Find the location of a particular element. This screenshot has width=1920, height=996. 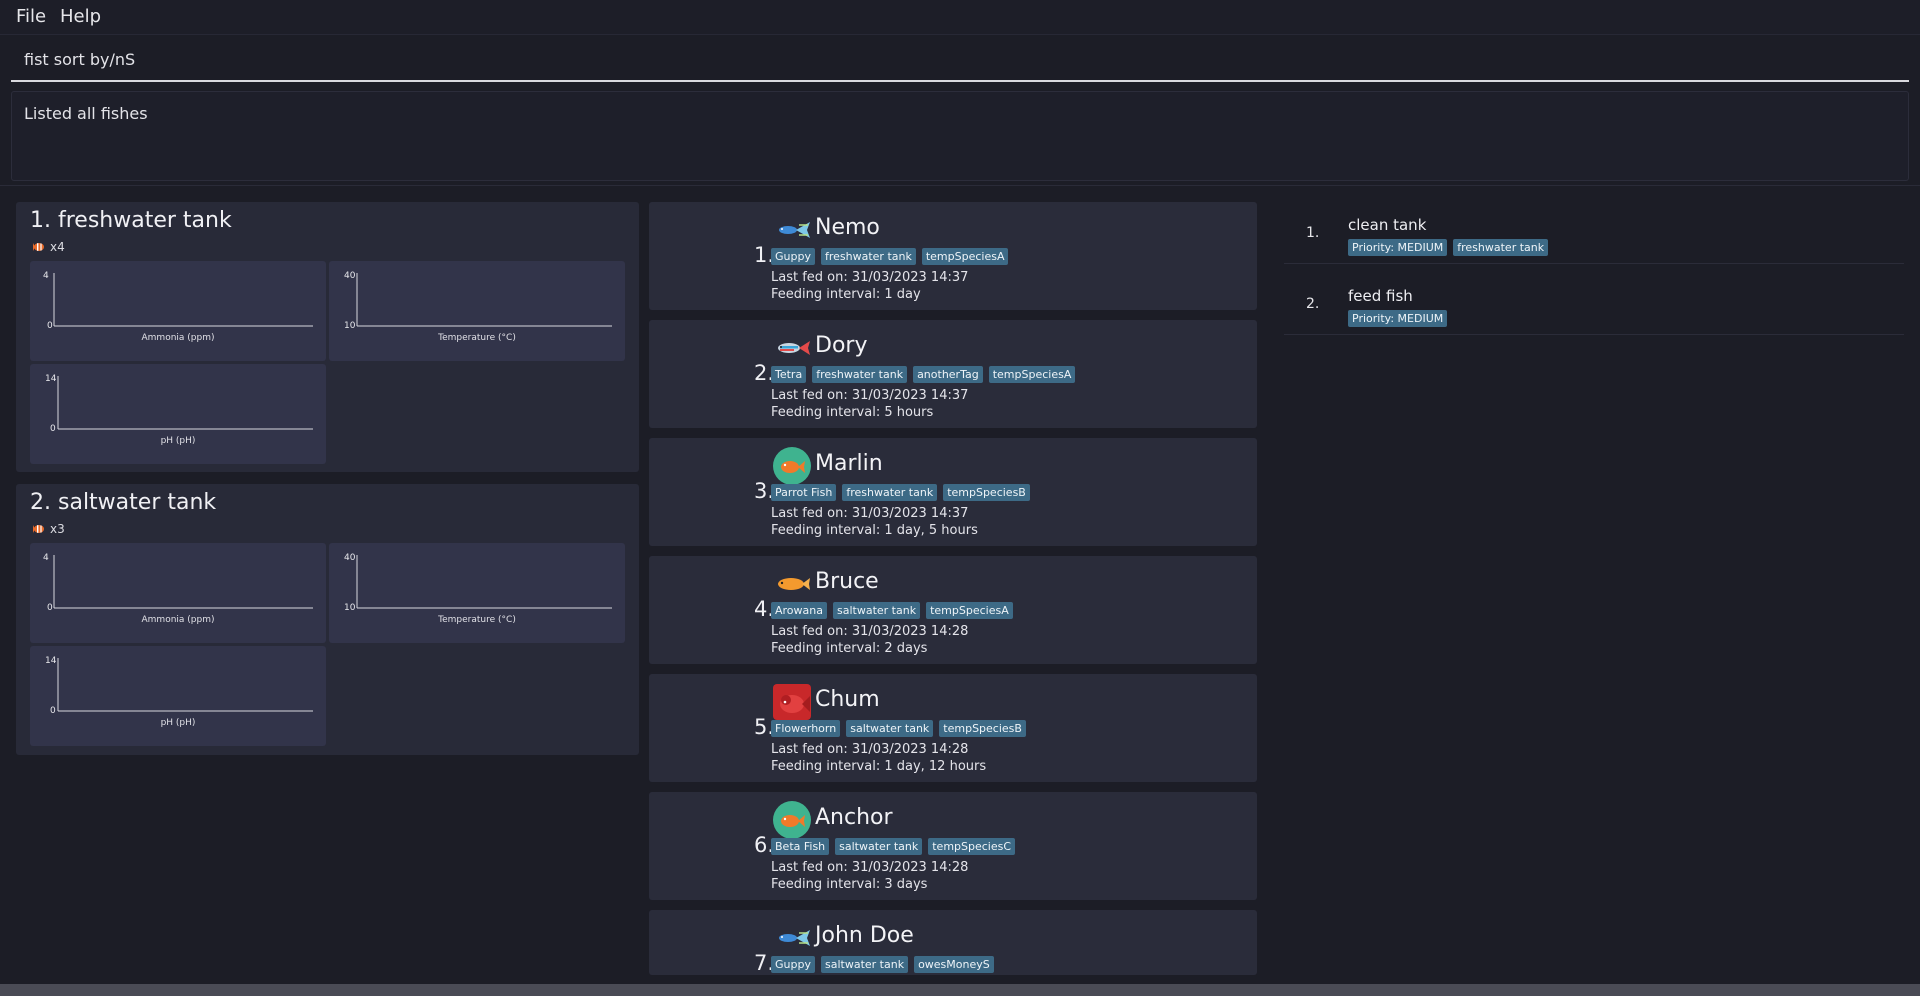

feeding-interval: Feeding interval: 1 day is located at coordinates (846, 294).